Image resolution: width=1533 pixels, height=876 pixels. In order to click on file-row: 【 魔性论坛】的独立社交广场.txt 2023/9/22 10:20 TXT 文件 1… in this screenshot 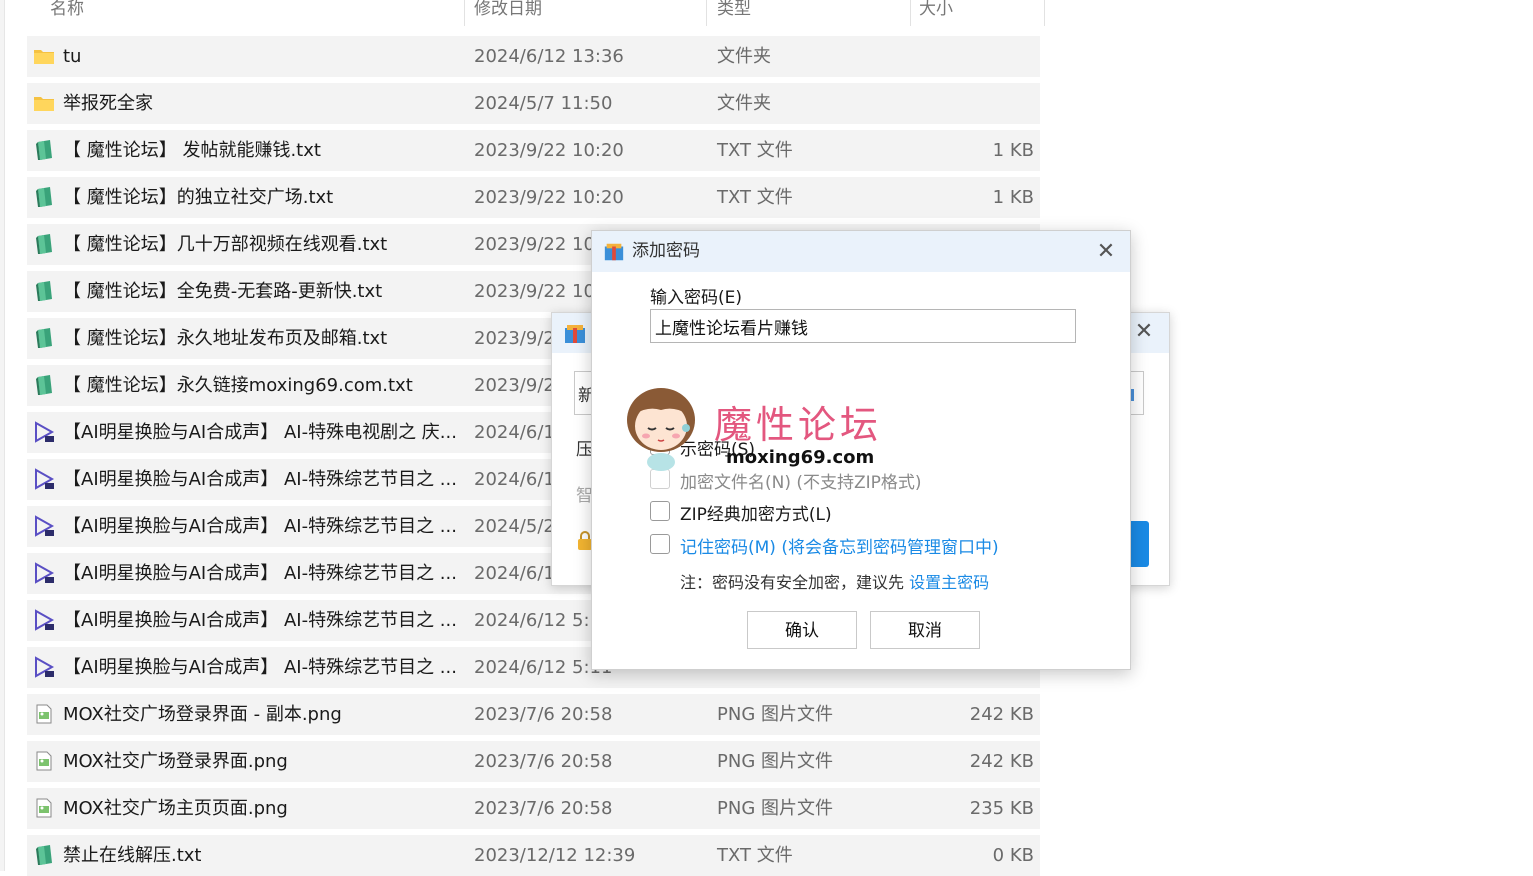, I will do `click(533, 197)`.